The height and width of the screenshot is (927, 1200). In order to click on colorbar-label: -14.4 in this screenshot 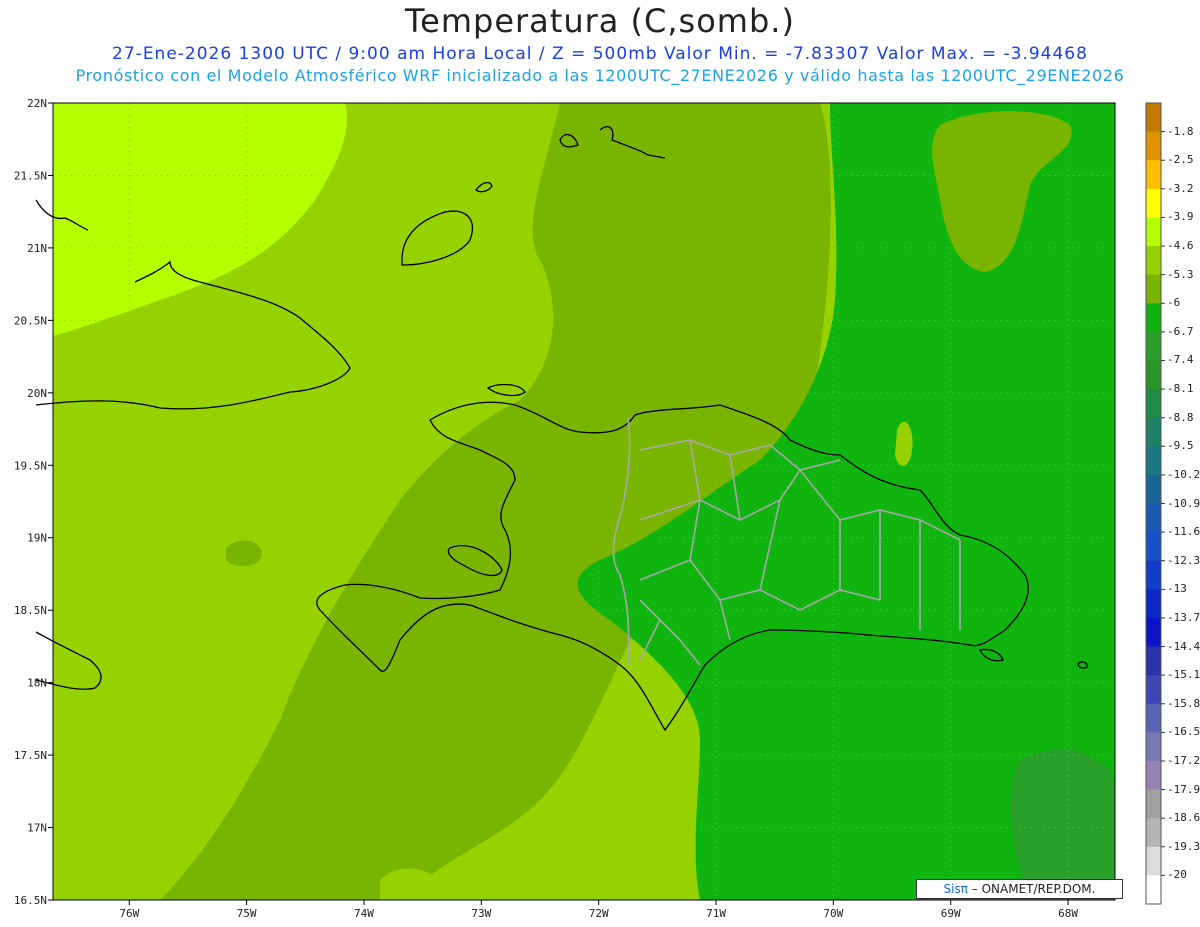, I will do `click(1183, 646)`.